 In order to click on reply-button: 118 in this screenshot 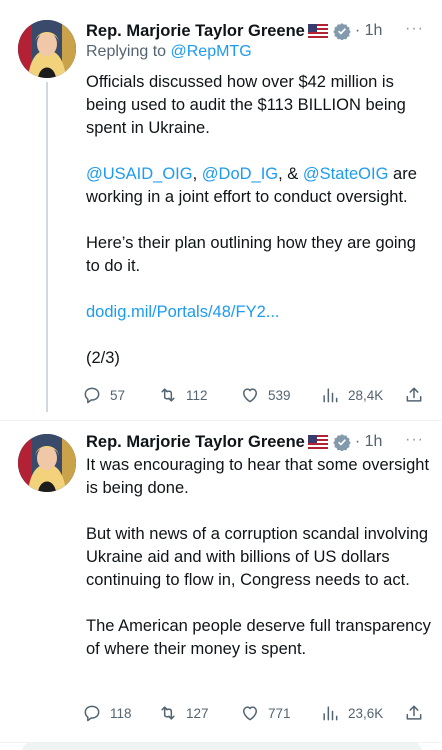, I will do `click(107, 713)`.